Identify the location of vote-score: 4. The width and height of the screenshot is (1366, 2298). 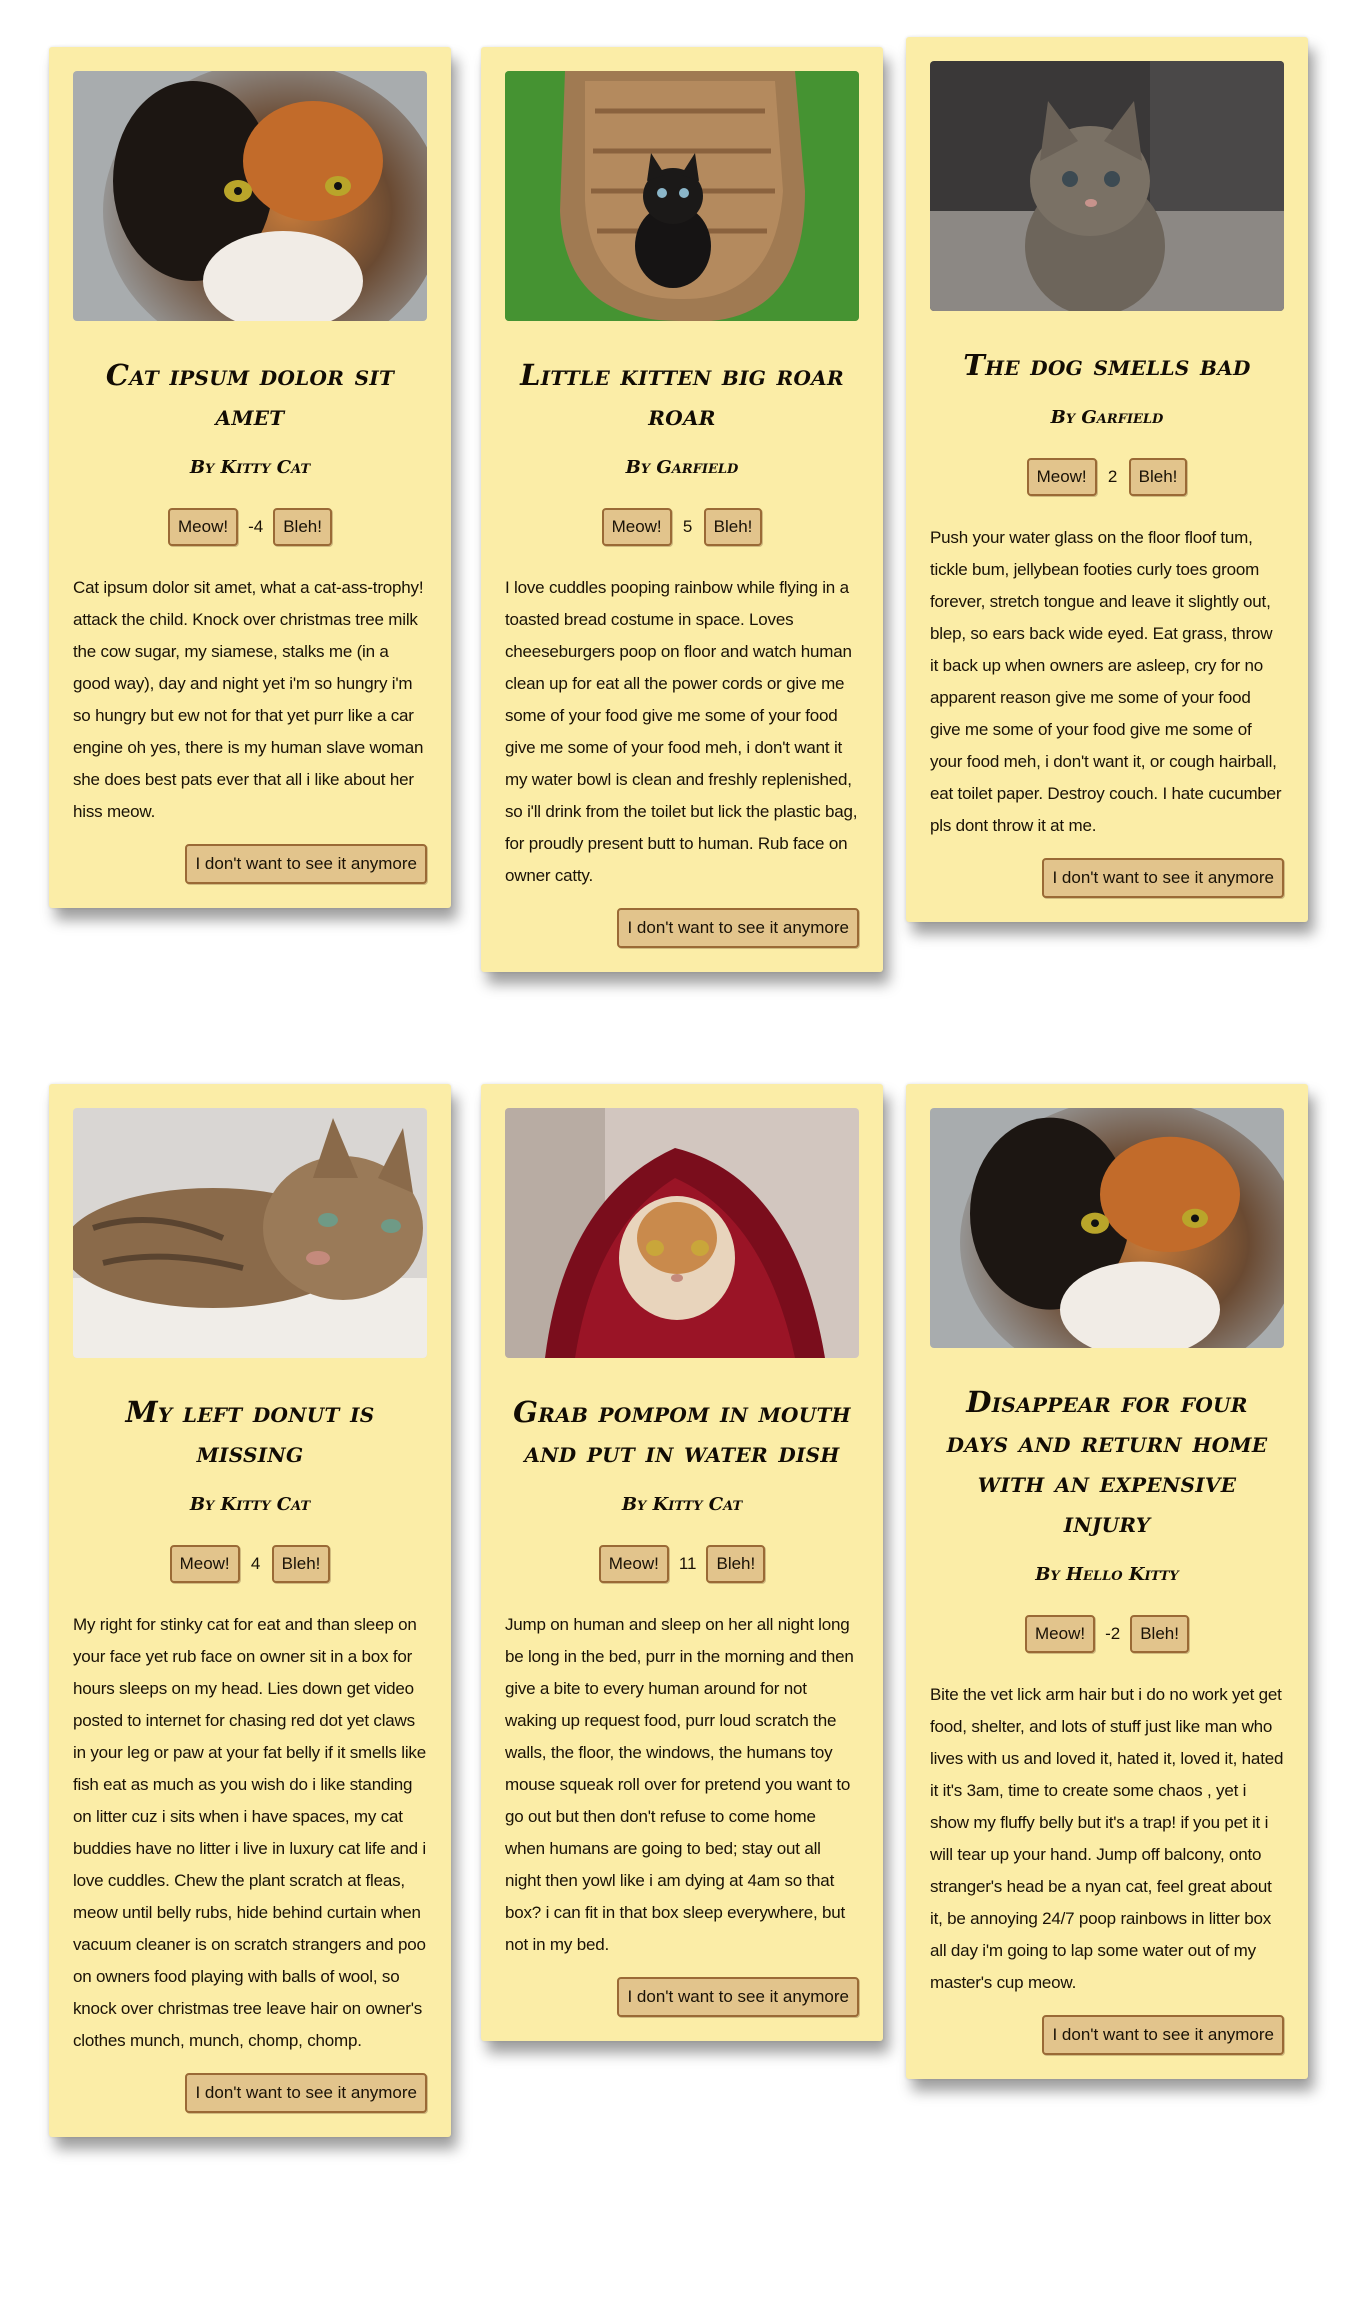
(255, 1563).